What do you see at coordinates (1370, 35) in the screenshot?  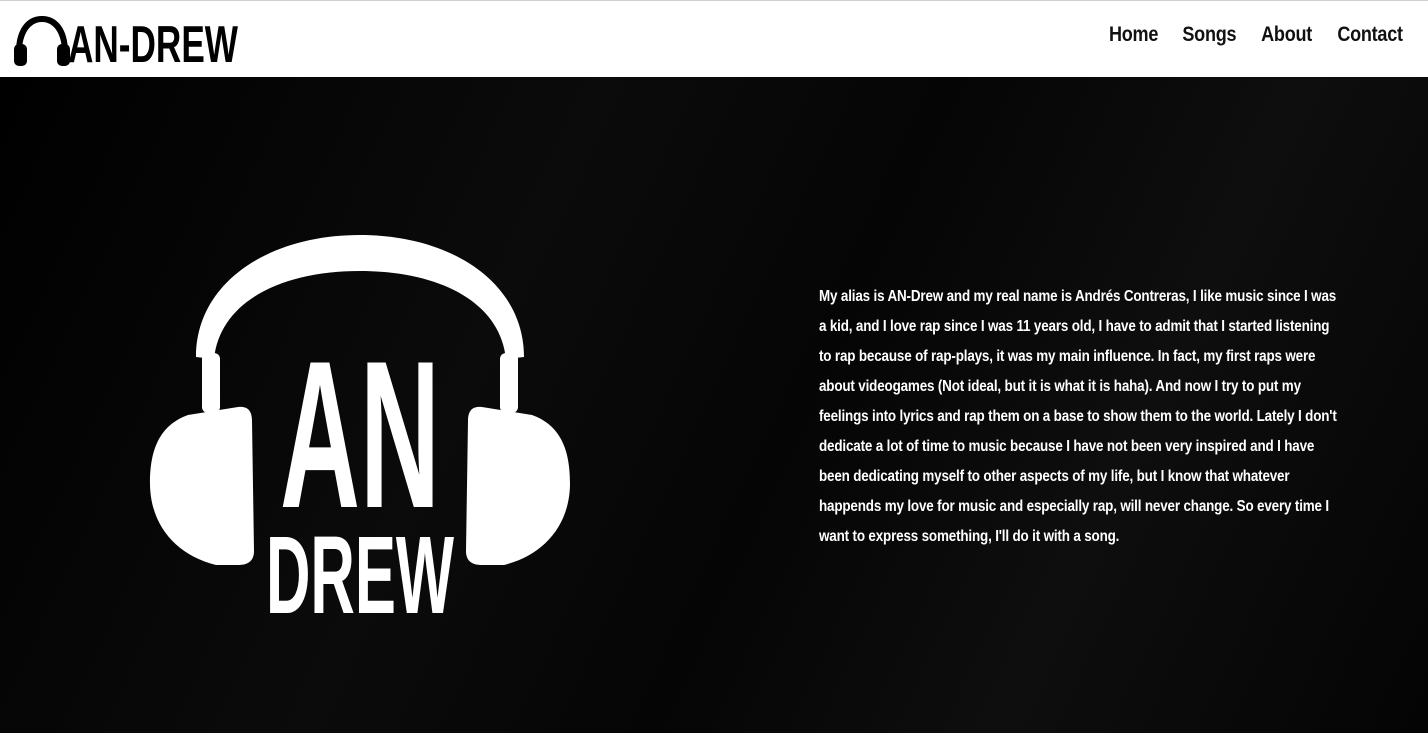 I see `nav-contact-link: Contact` at bounding box center [1370, 35].